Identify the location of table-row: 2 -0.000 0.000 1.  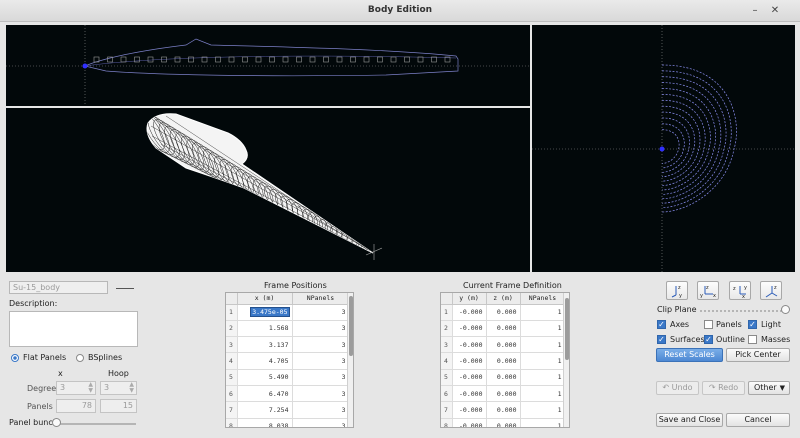
(503, 329).